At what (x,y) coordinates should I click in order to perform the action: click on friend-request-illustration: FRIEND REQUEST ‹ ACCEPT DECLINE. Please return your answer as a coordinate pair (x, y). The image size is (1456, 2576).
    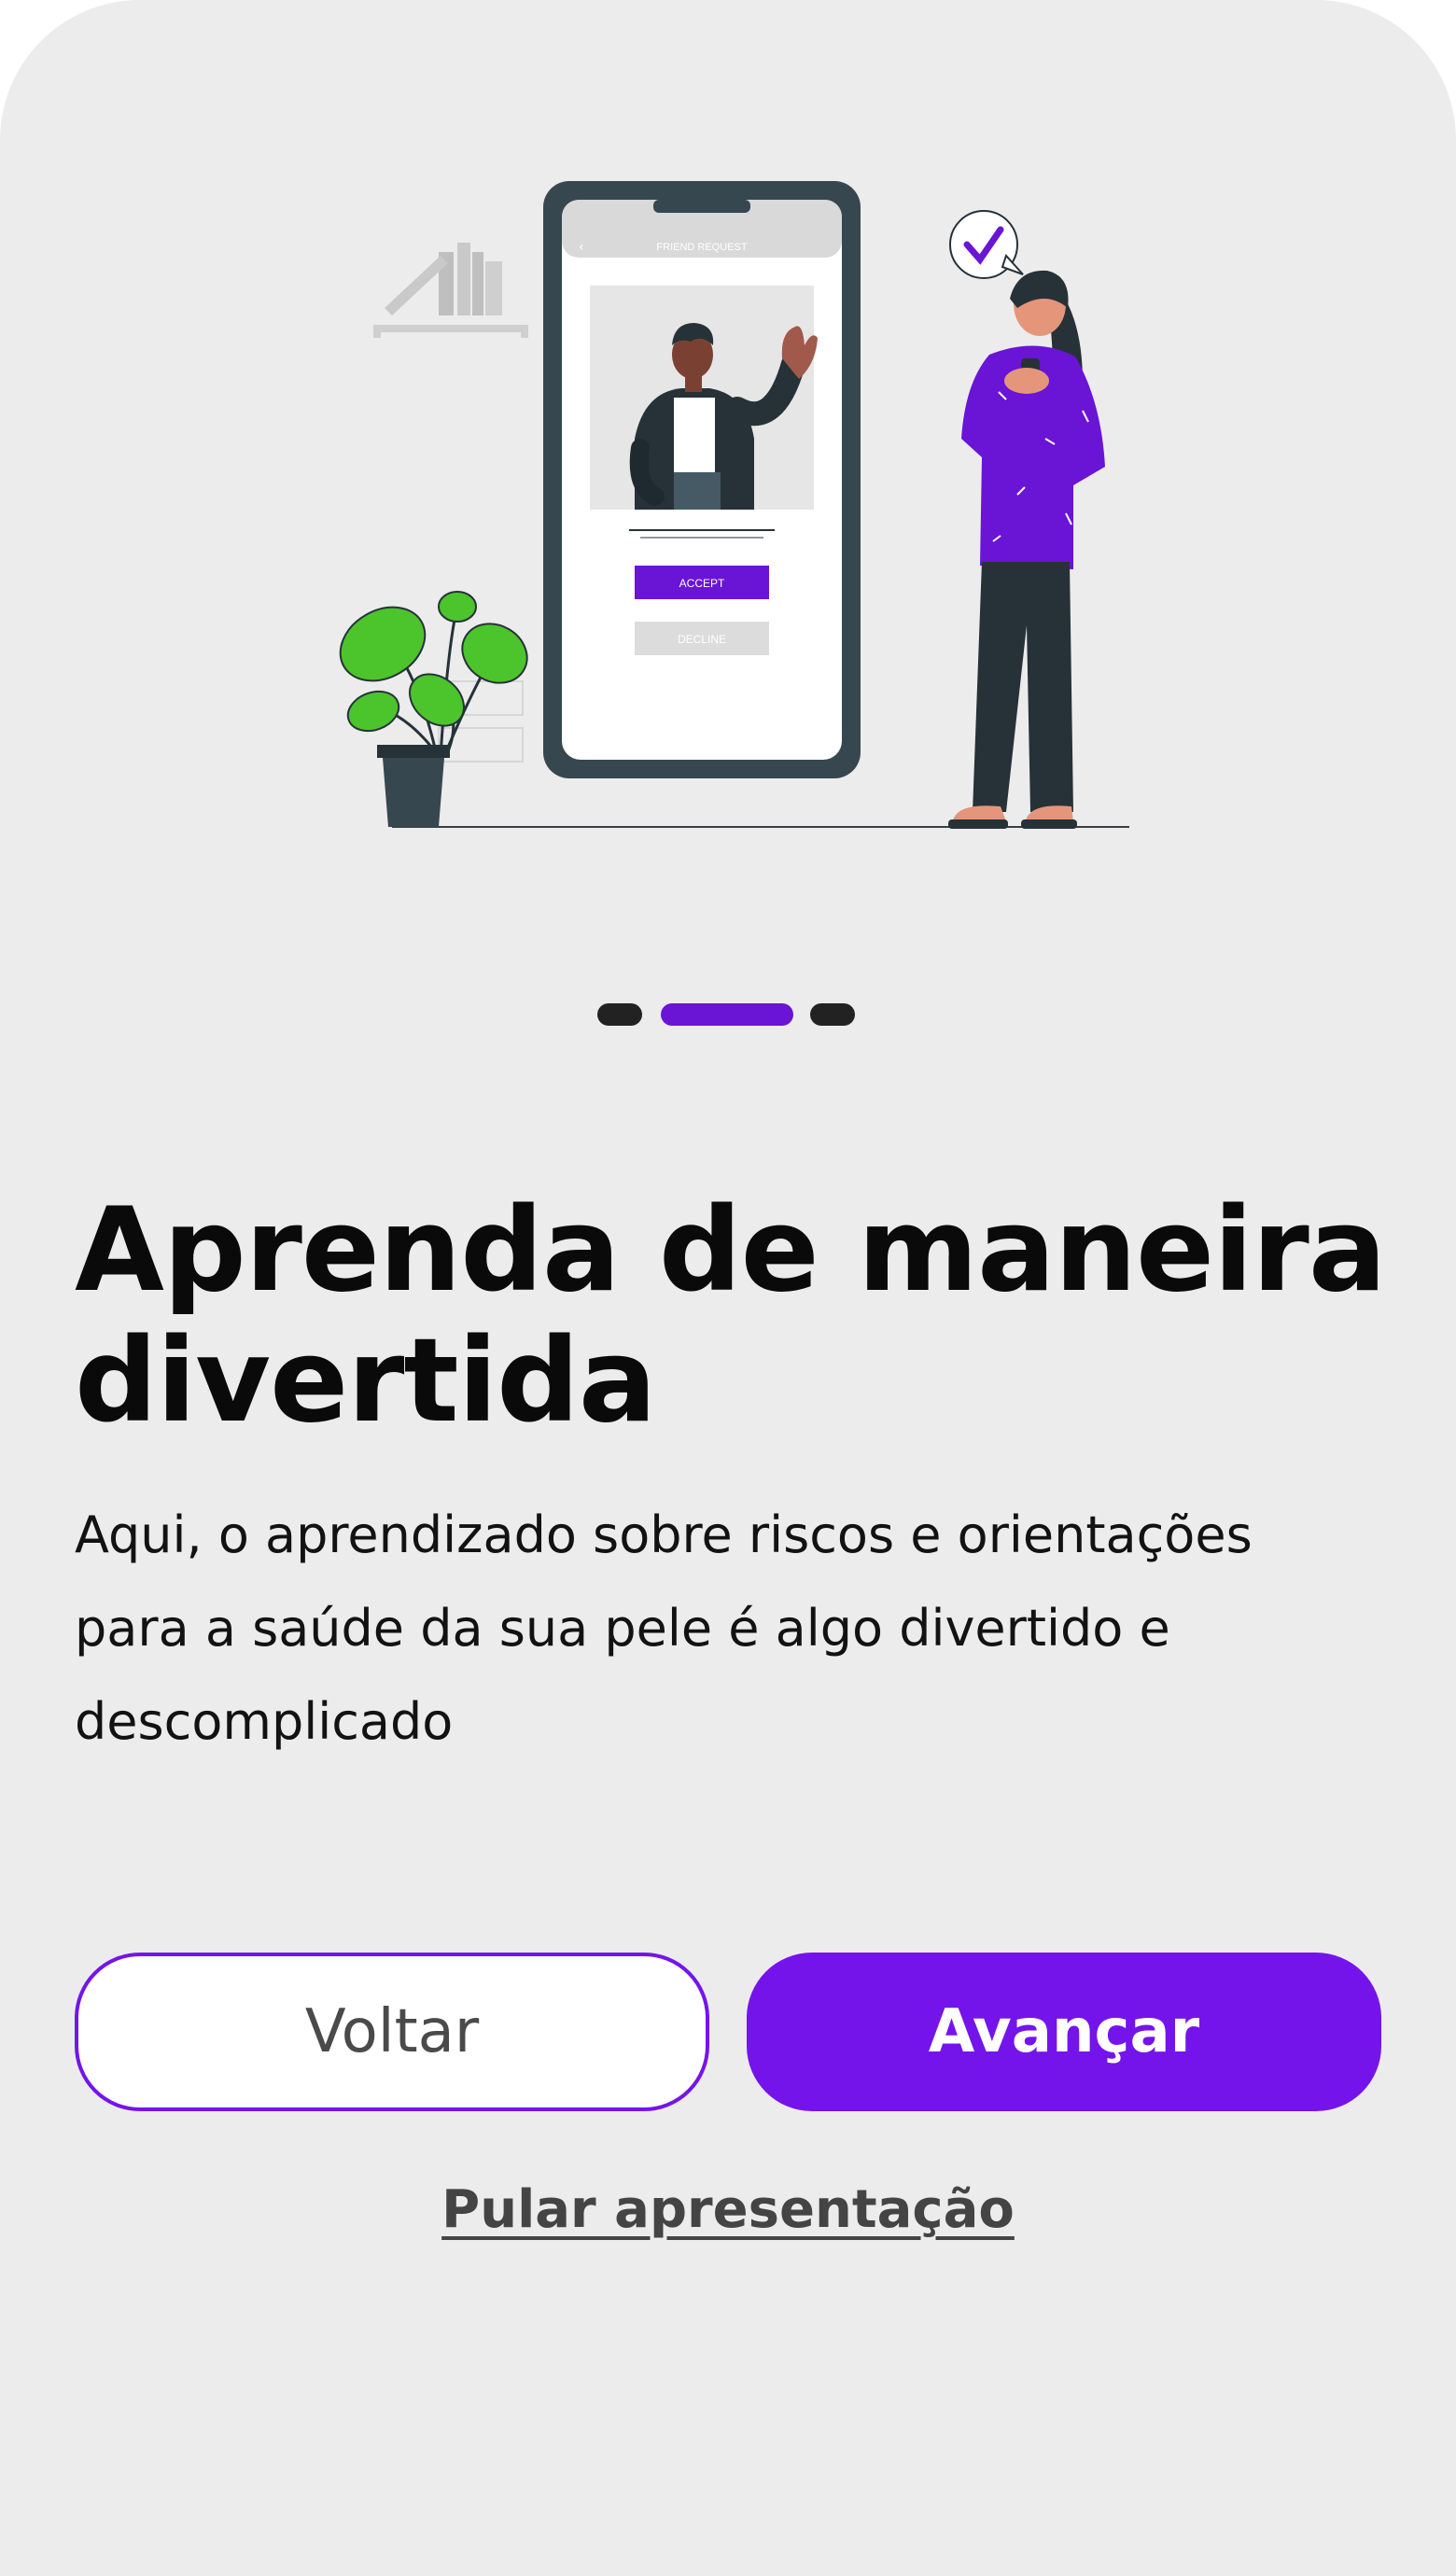
    Looking at the image, I should click on (734, 505).